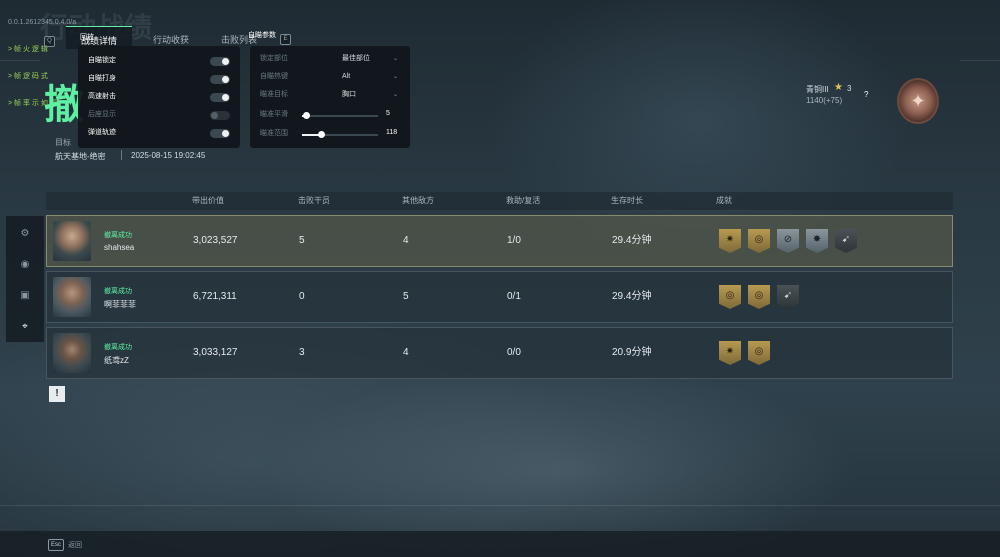  Describe the element at coordinates (25, 296) in the screenshot. I see `bag-icon: ▣` at that location.